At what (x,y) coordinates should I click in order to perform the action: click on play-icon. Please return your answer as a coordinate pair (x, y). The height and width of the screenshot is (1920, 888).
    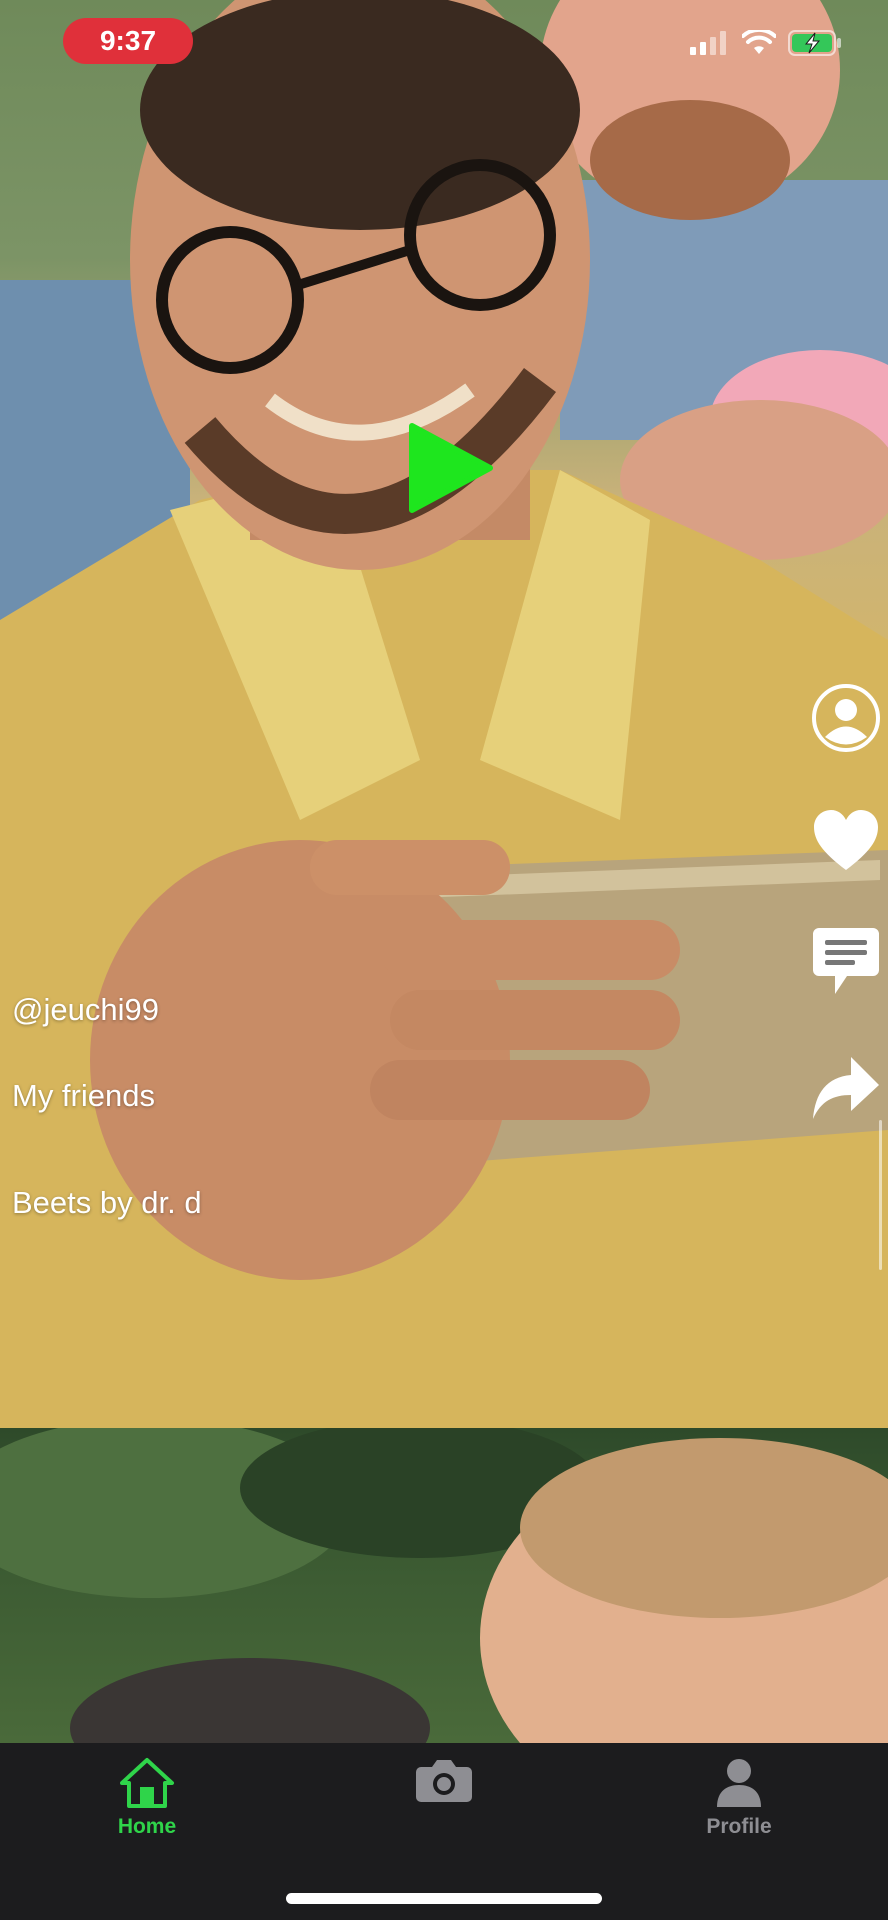
    Looking at the image, I should click on (451, 468).